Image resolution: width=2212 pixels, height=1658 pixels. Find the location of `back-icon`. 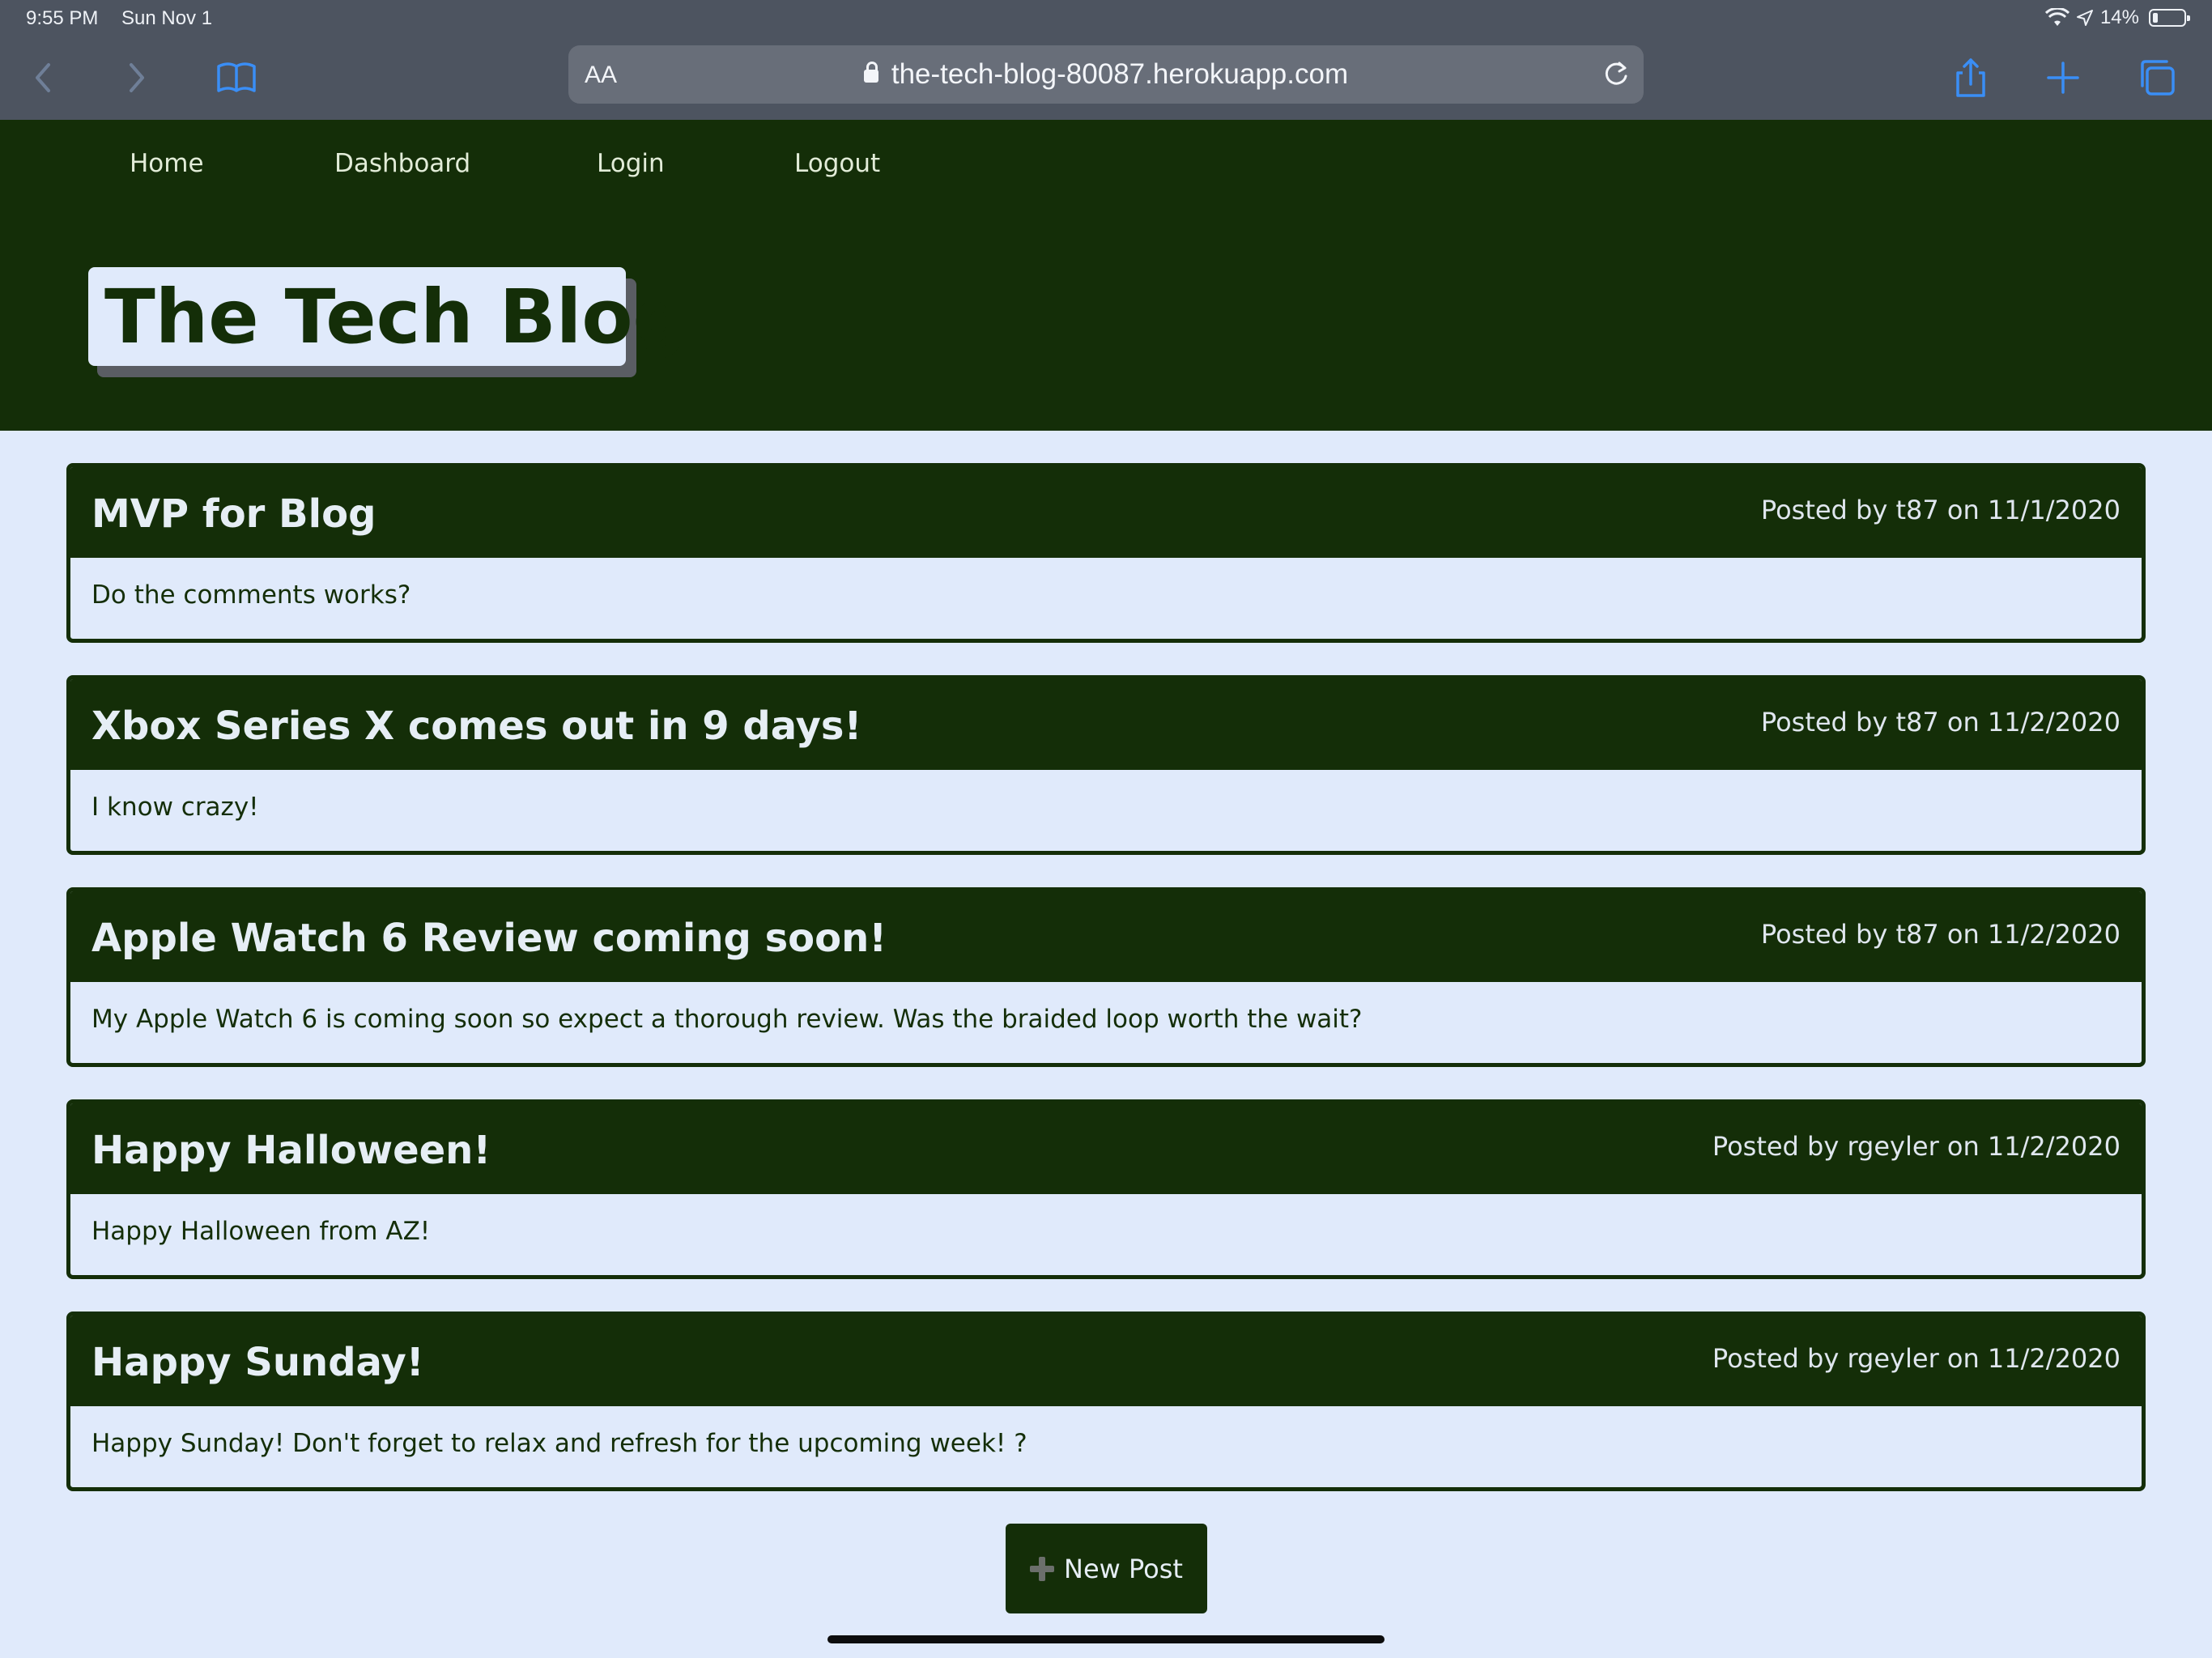

back-icon is located at coordinates (43, 77).